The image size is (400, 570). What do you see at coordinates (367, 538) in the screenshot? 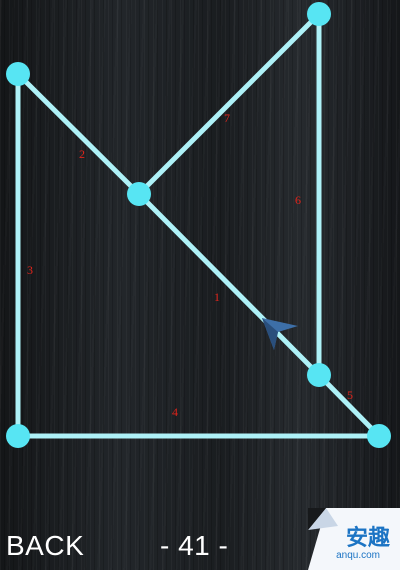
I see `watermark-text: 安趣` at bounding box center [367, 538].